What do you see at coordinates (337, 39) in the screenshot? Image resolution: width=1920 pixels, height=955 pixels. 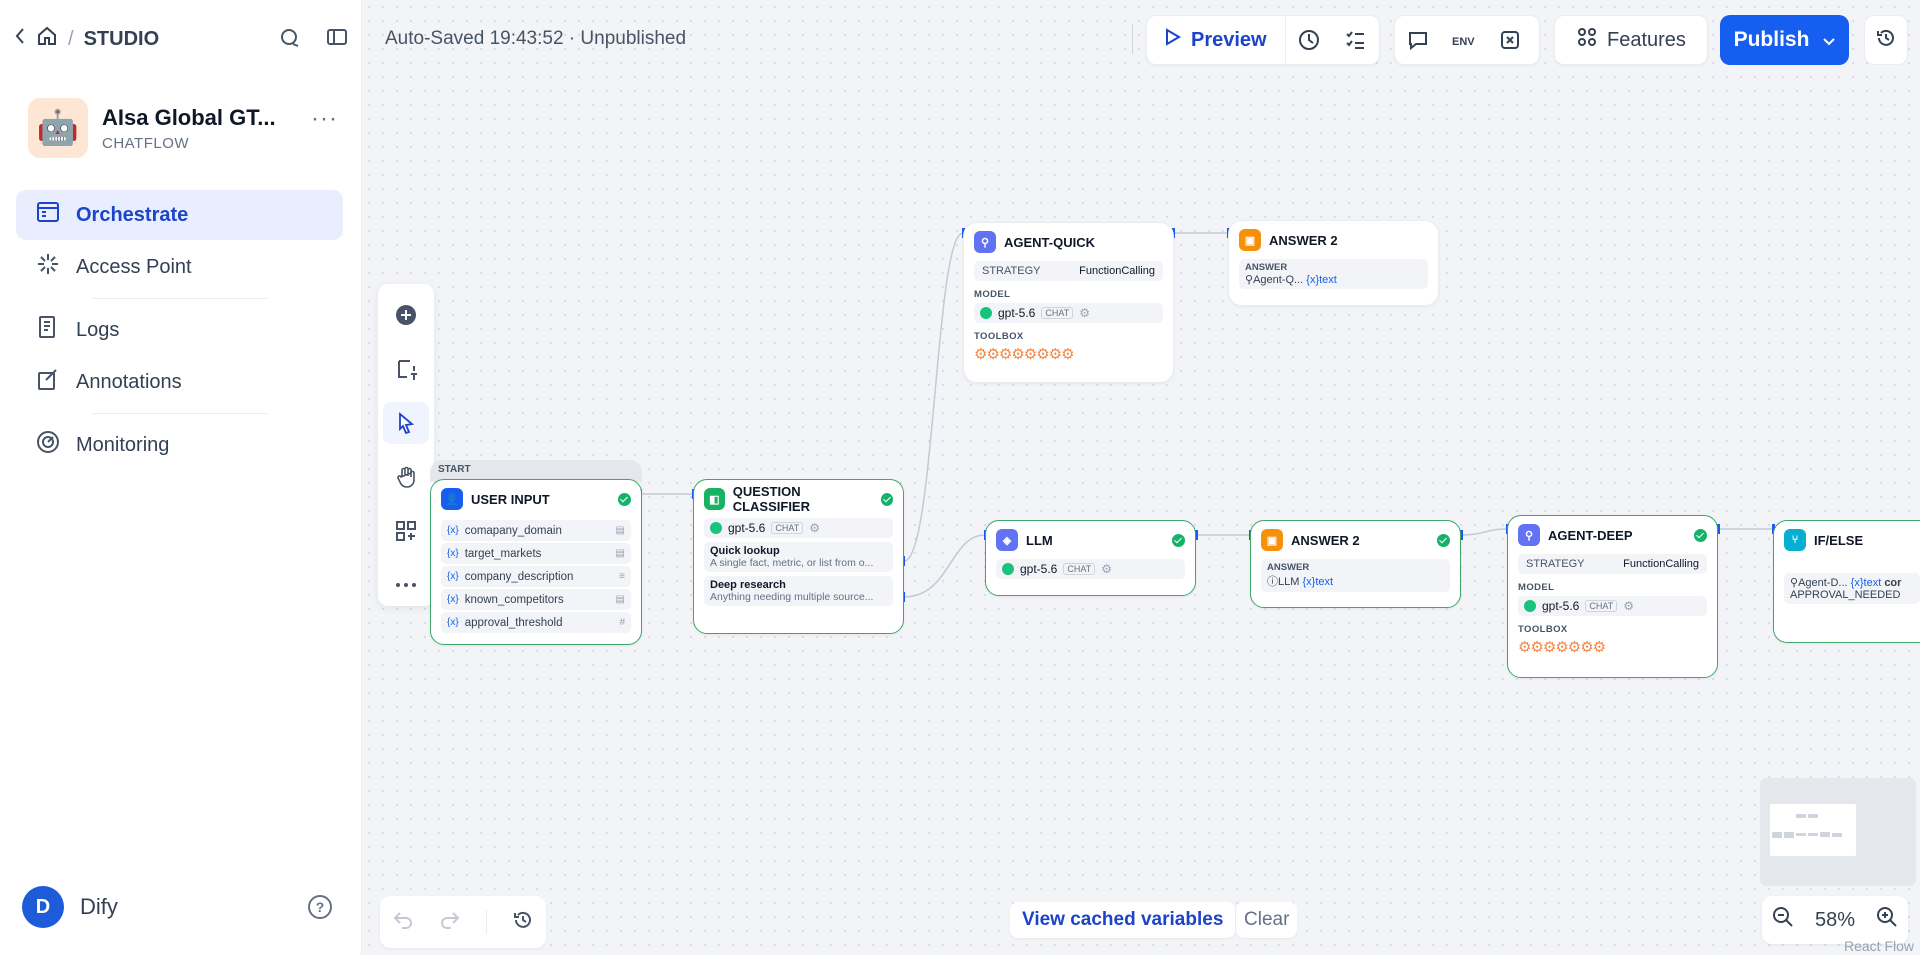 I see `sidebar-toggle-icon` at bounding box center [337, 39].